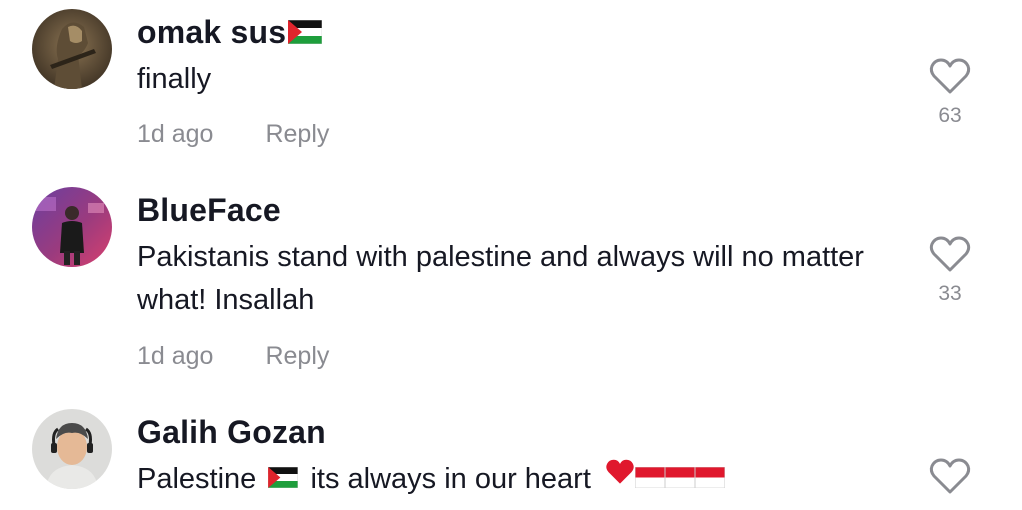 This screenshot has height=510, width=1022. I want to click on like-group, so click(950, 477).